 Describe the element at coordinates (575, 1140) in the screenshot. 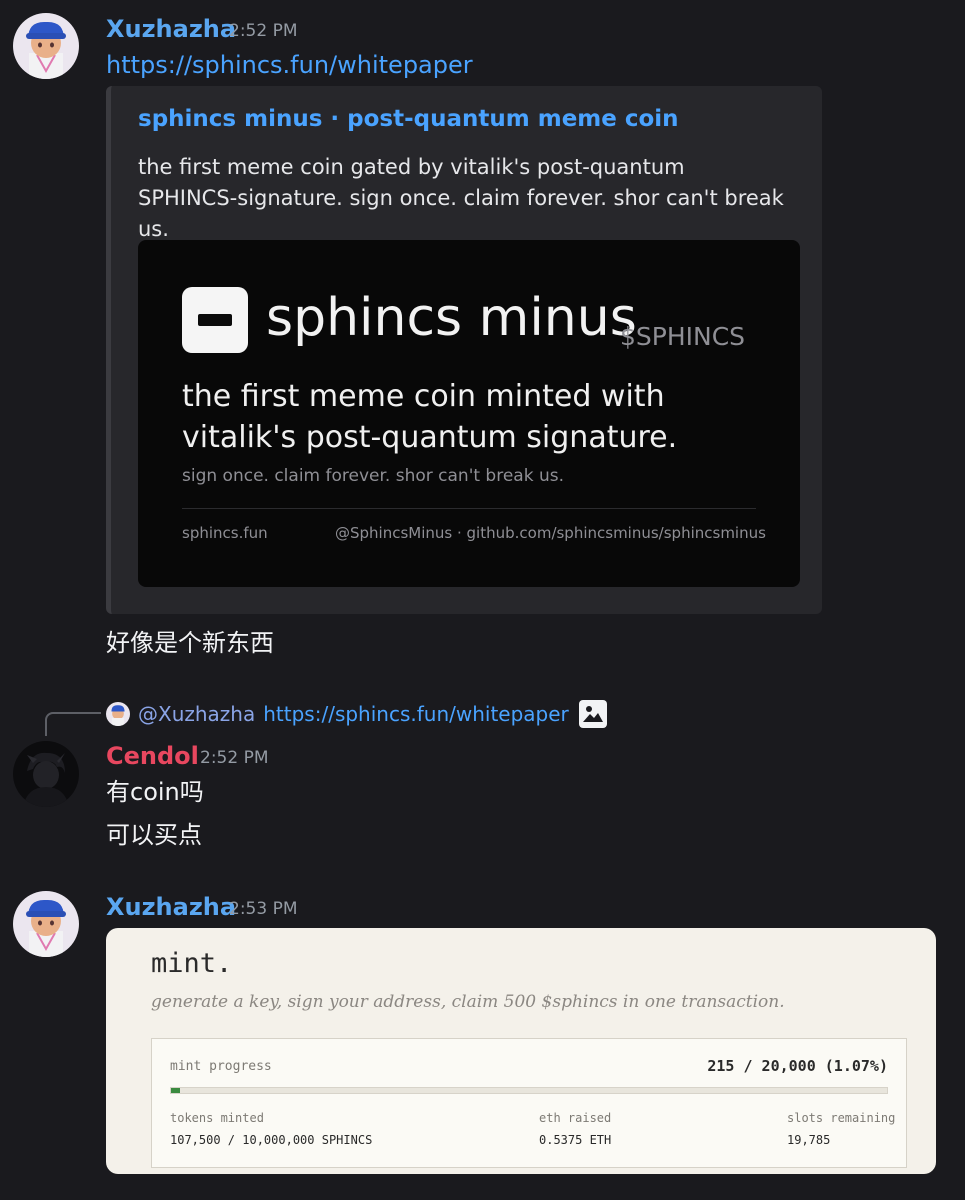

I see `stat-value-eth: 0.5375 ETH` at that location.